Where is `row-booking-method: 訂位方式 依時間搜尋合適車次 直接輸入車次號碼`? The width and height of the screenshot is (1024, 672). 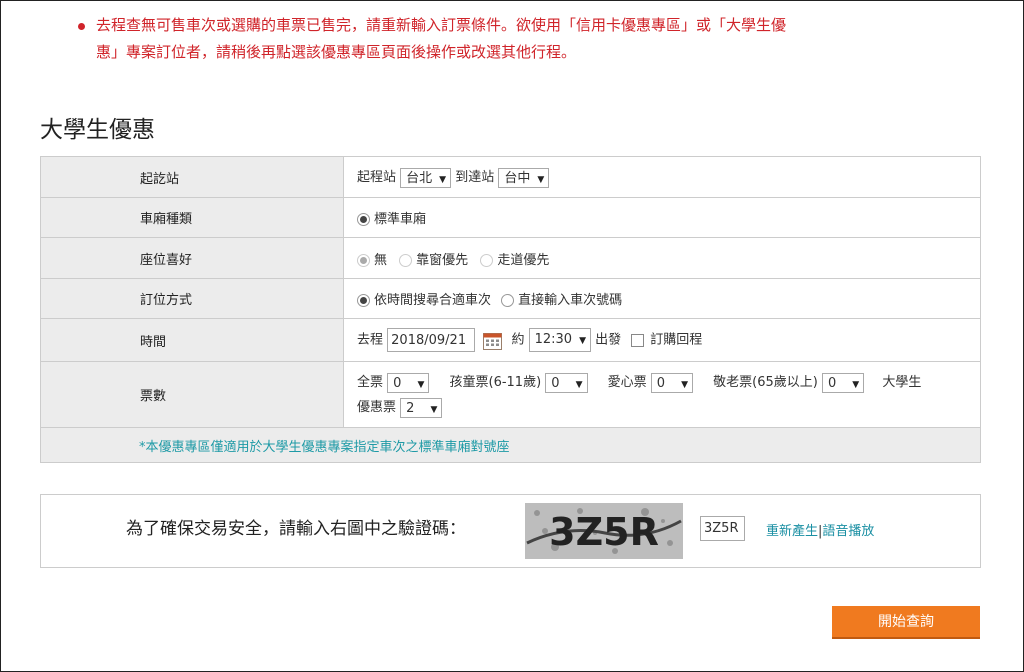 row-booking-method: 訂位方式 依時間搜尋合適車次 直接輸入車次號碼 is located at coordinates (510, 298).